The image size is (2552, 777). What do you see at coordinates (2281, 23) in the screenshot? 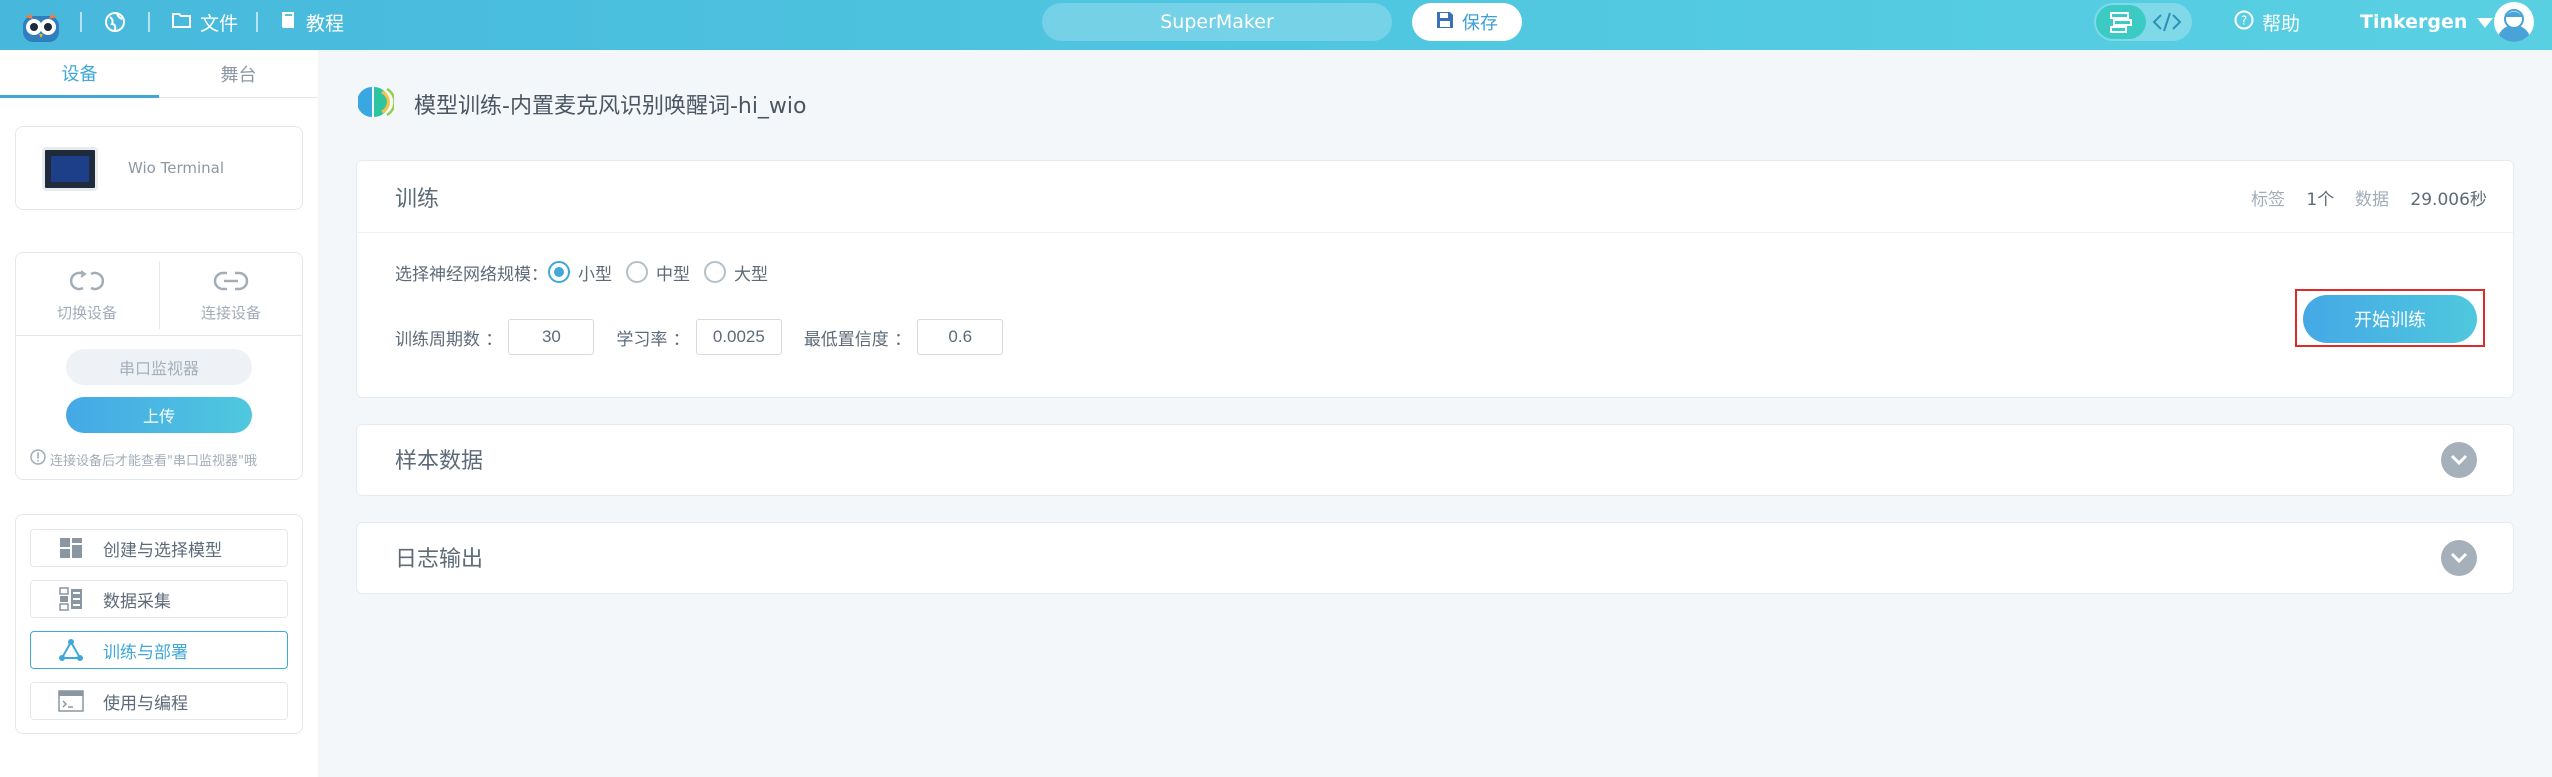
I see `help-label: 帮助` at bounding box center [2281, 23].